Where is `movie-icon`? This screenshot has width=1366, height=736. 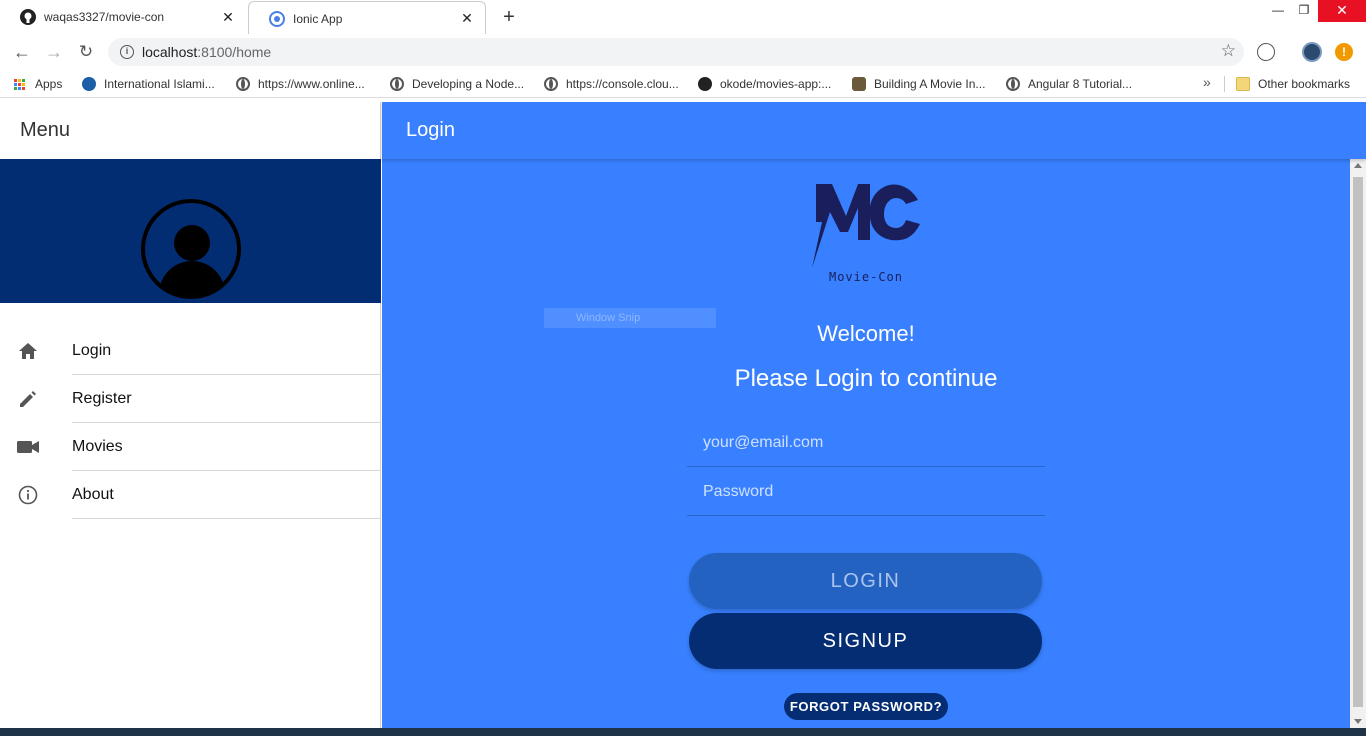 movie-icon is located at coordinates (859, 84).